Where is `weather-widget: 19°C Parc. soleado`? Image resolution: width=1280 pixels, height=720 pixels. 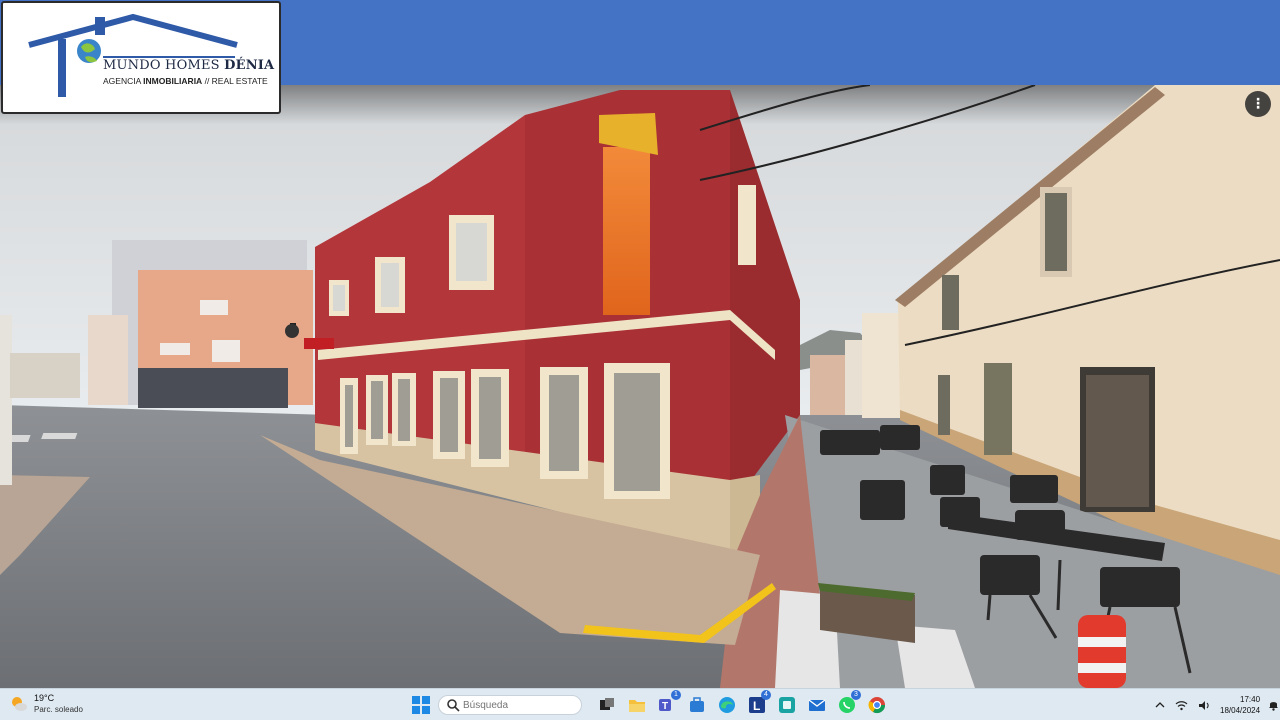
weather-widget: 19°C Parc. soleado is located at coordinates (46, 704).